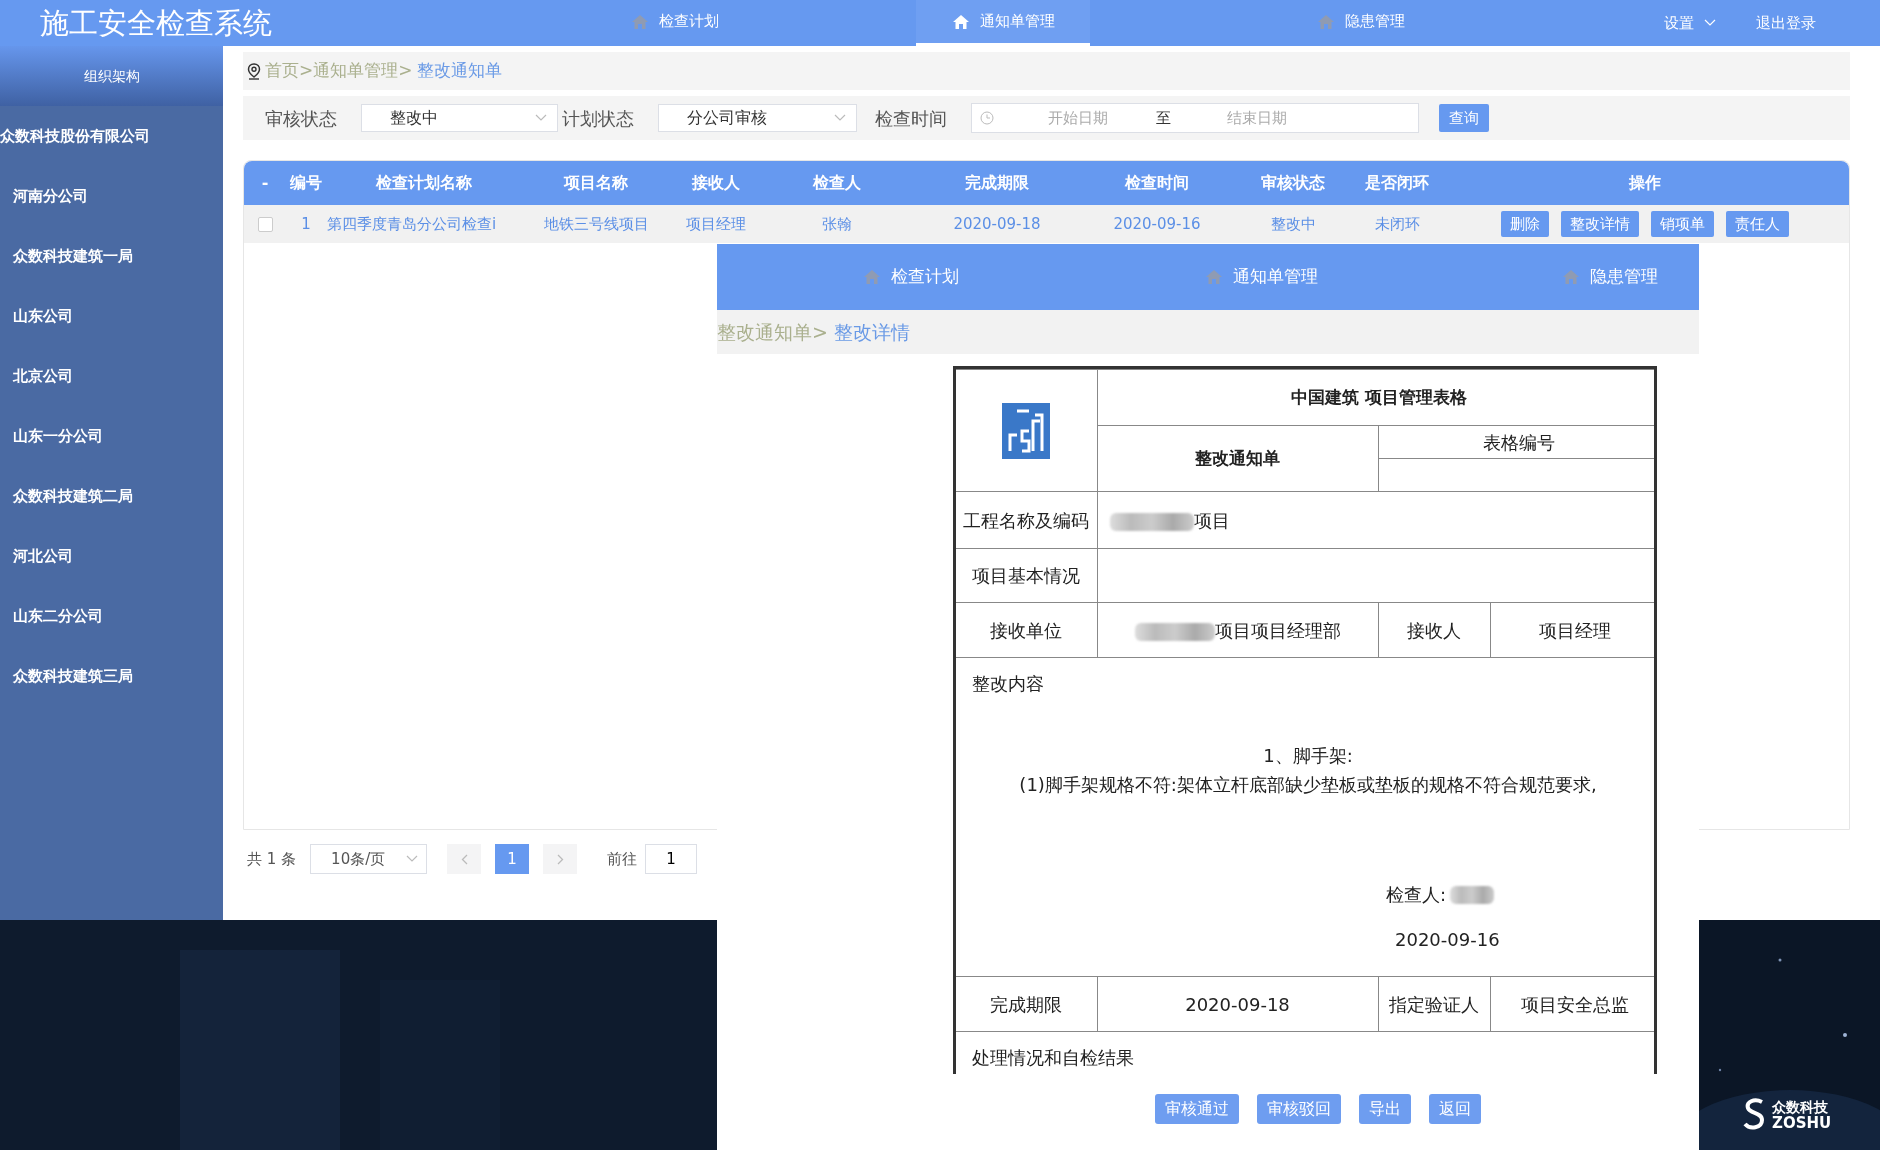 The width and height of the screenshot is (1880, 1150). What do you see at coordinates (459, 118) in the screenshot?
I see `select-field: 整改中` at bounding box center [459, 118].